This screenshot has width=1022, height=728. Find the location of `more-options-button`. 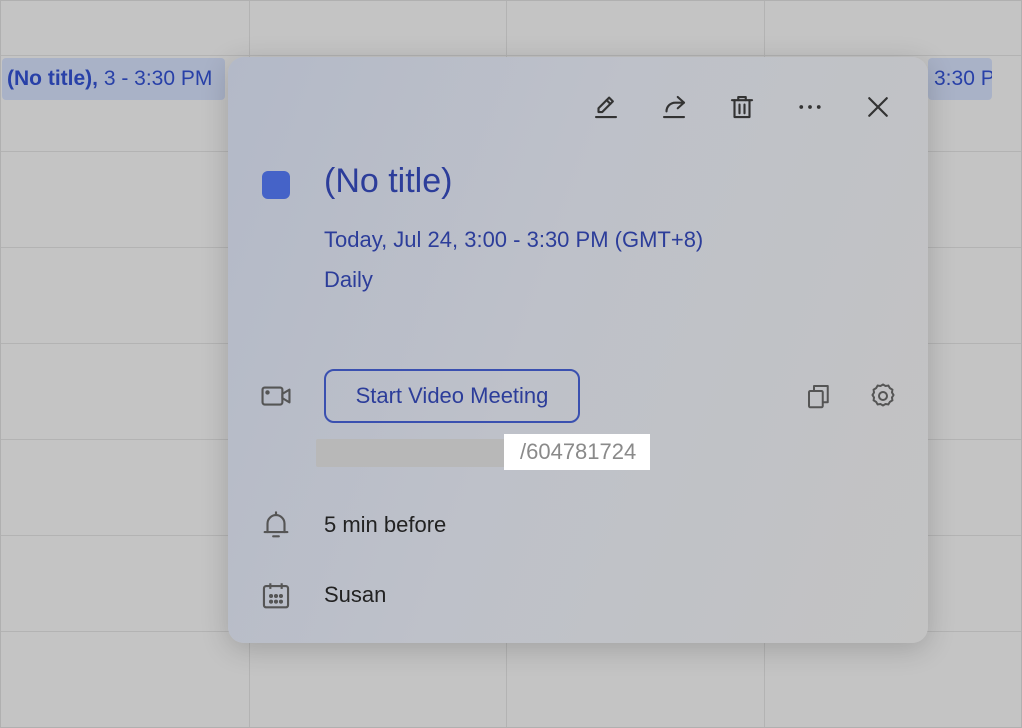

more-options-button is located at coordinates (810, 107).